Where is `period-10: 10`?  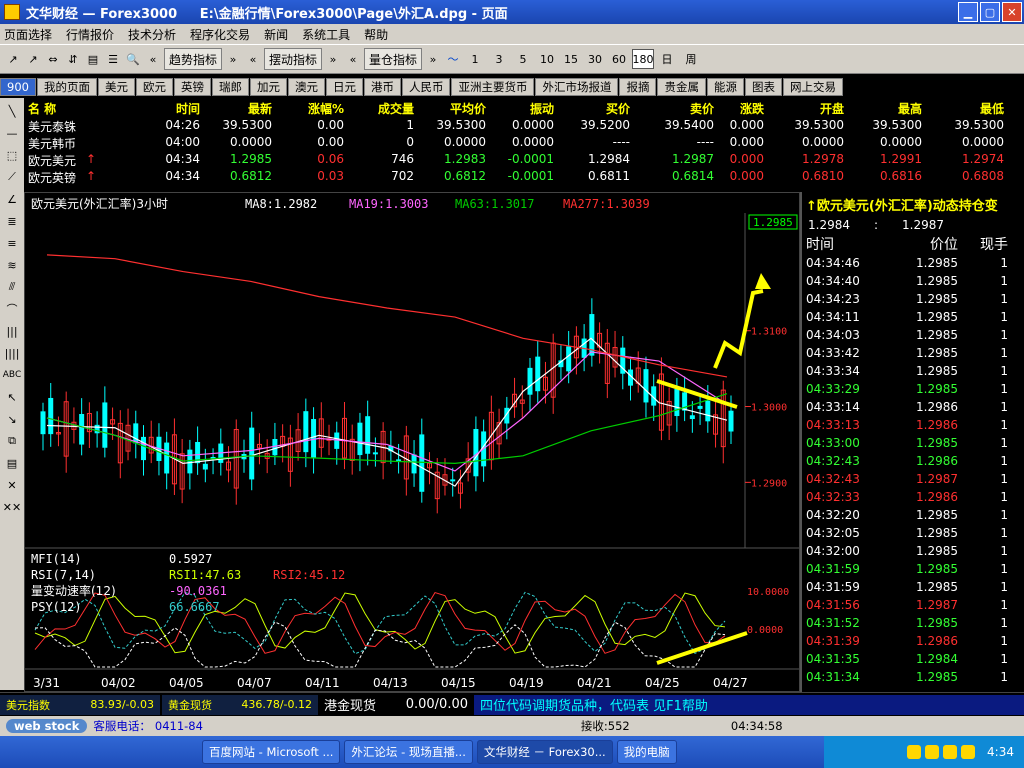
period-10: 10 is located at coordinates (547, 59).